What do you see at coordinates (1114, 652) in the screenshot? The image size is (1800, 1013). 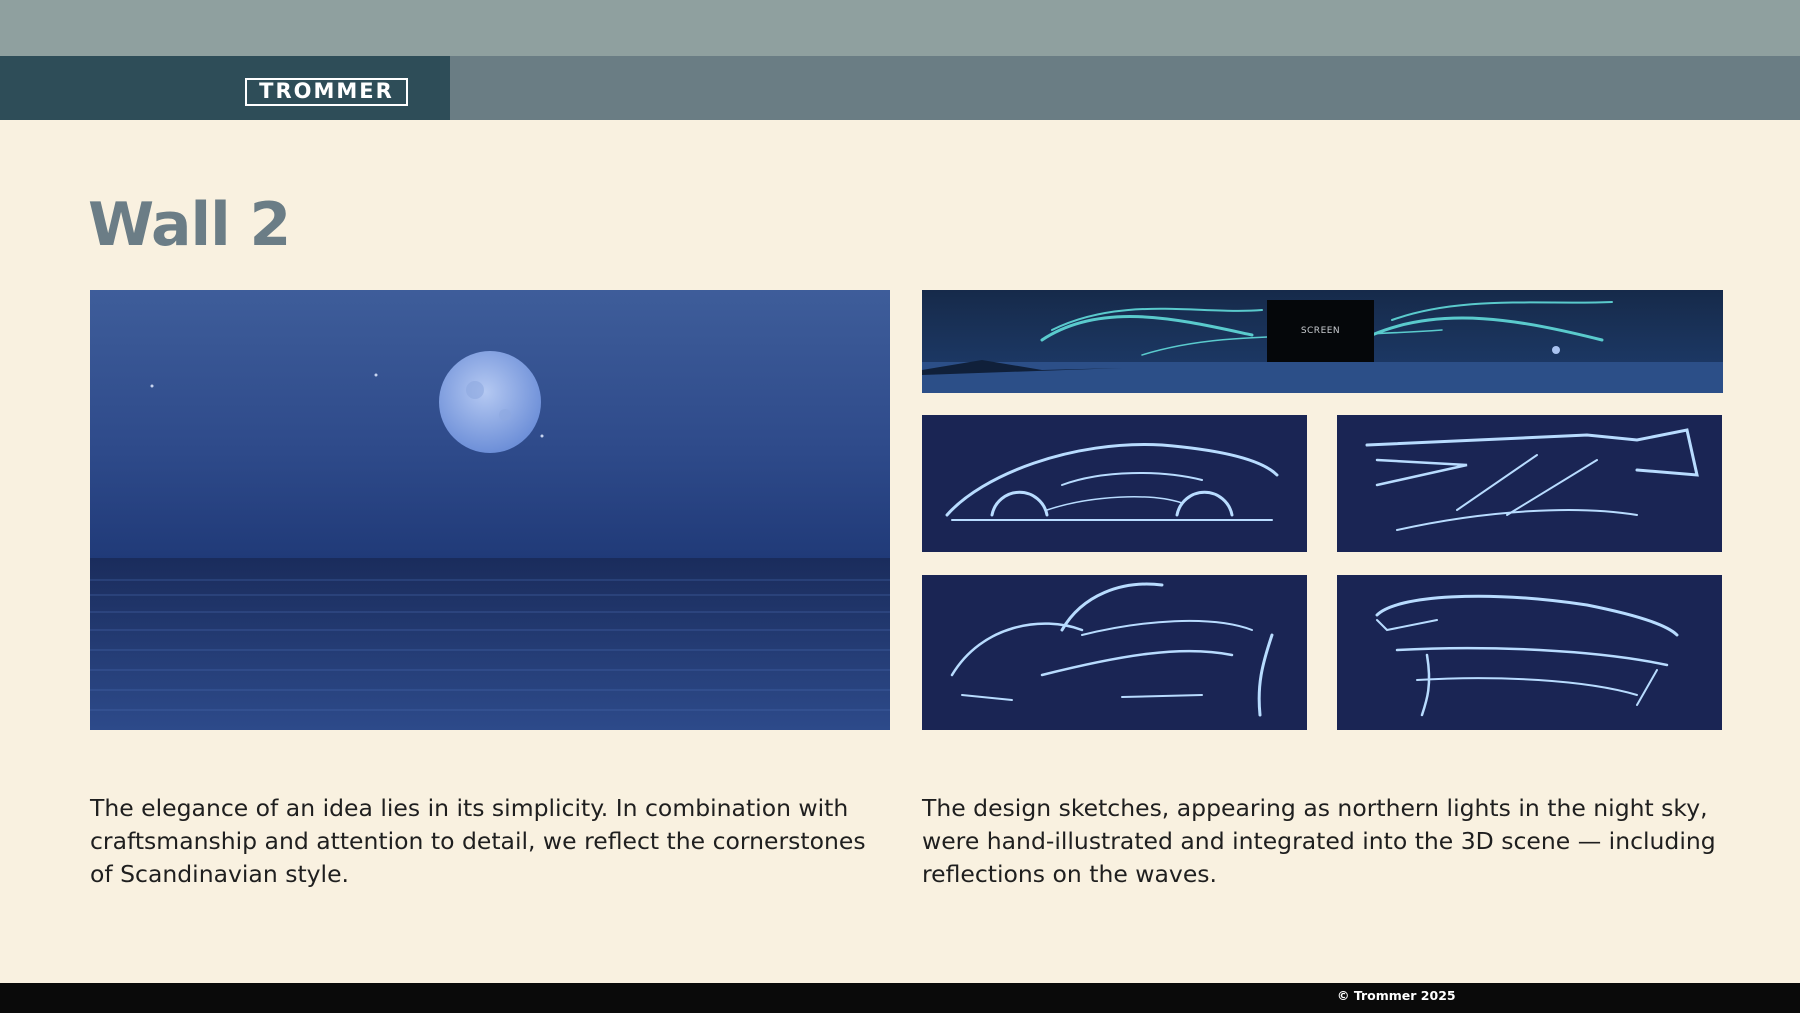 I see `car-sketch-front` at bounding box center [1114, 652].